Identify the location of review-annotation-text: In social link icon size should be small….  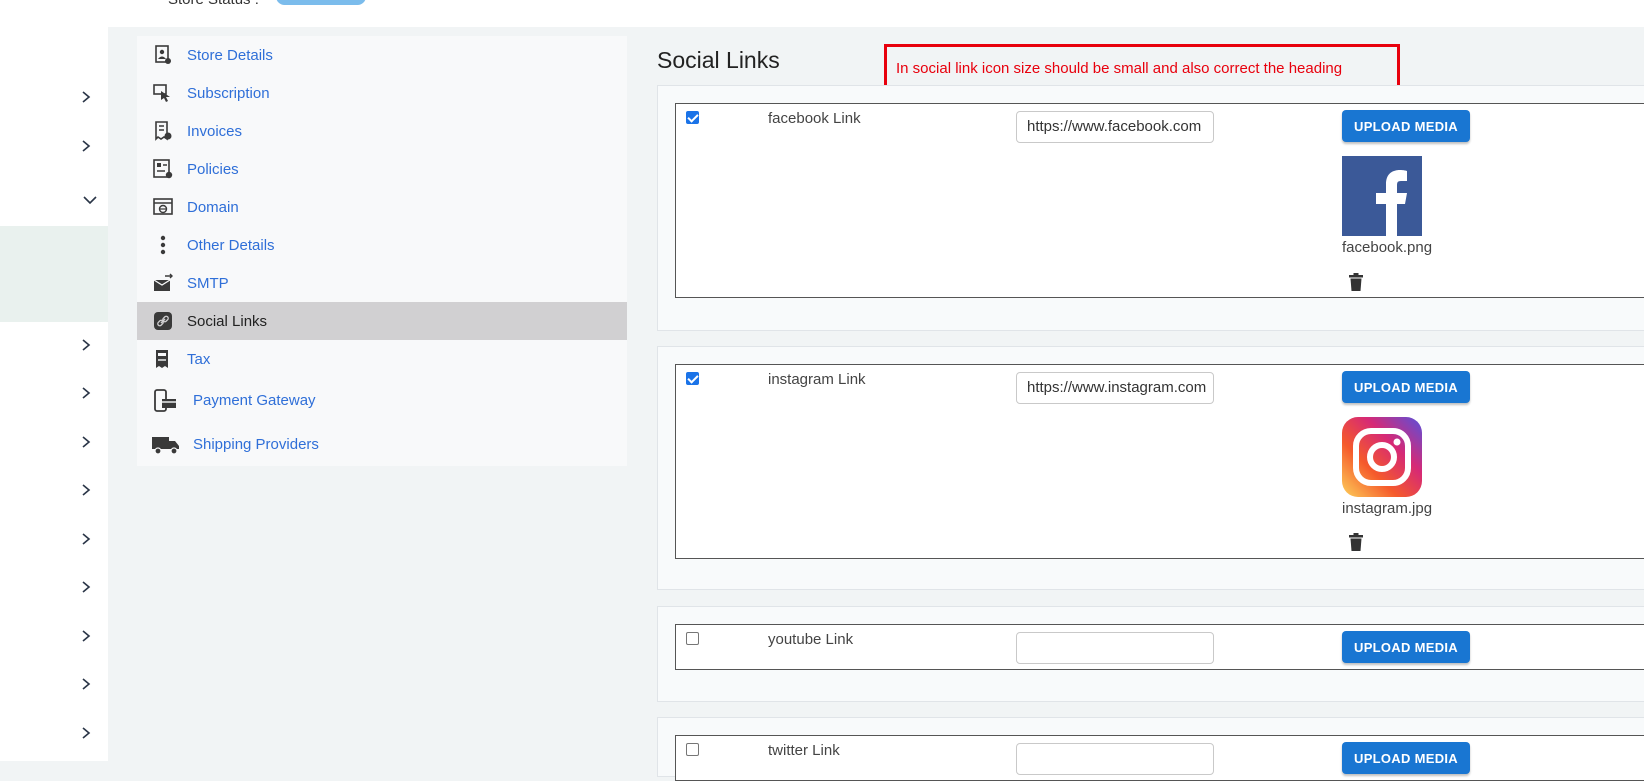
(1119, 68).